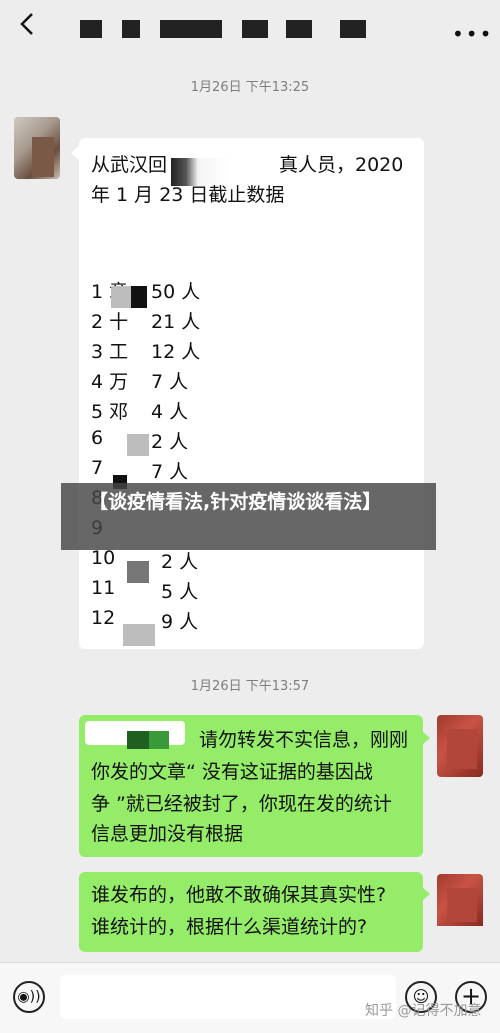 Image resolution: width=500 pixels, height=1033 pixels. Describe the element at coordinates (110, 382) in the screenshot. I see `list-item-number: 4 万` at that location.